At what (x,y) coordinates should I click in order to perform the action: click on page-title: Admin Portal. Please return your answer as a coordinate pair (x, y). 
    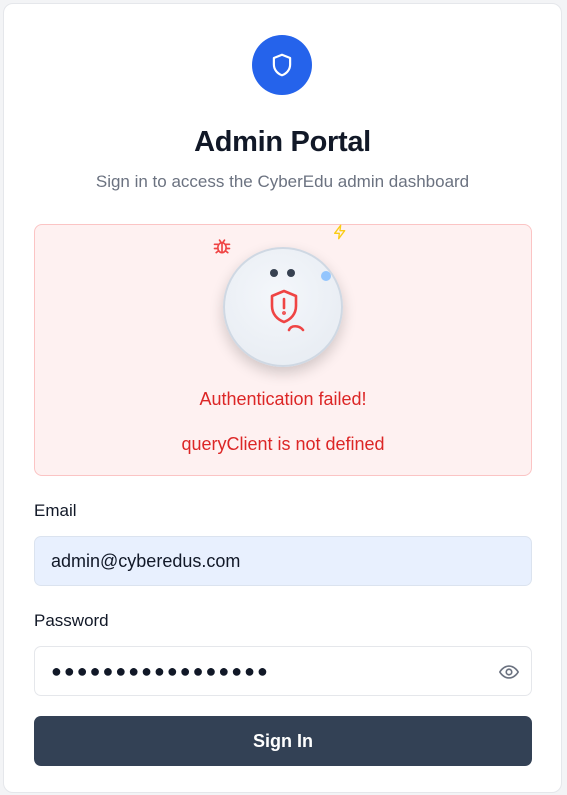
    Looking at the image, I should click on (282, 142).